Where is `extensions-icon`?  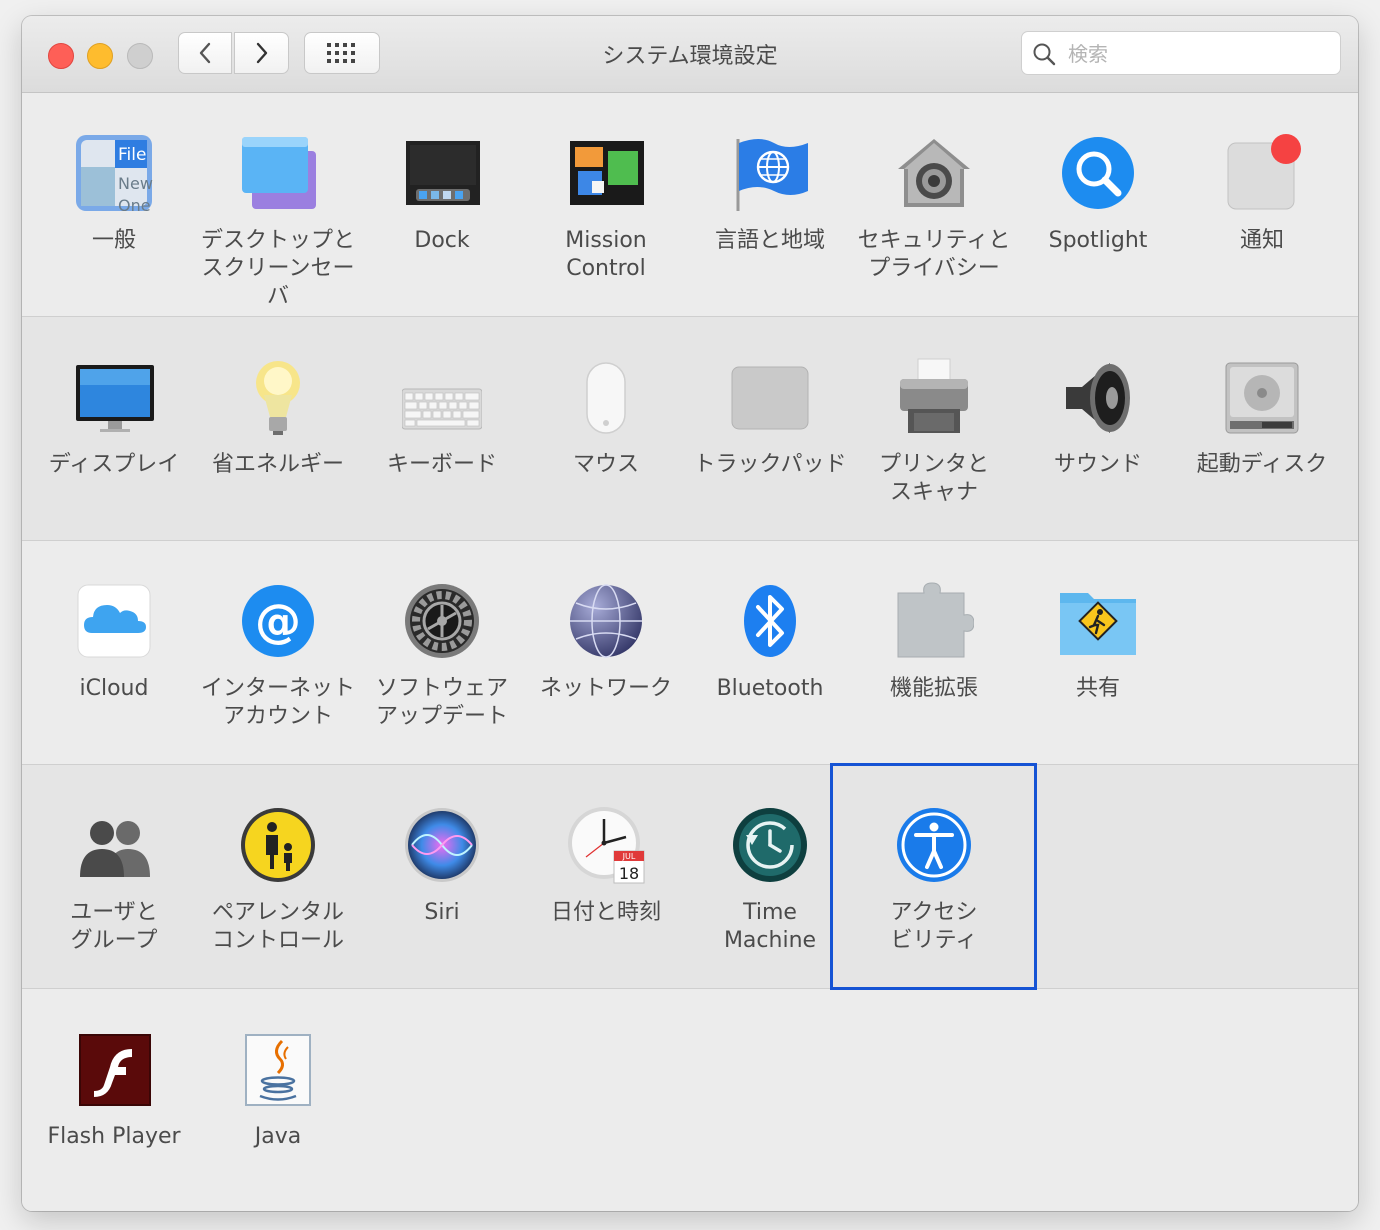 extensions-icon is located at coordinates (934, 621).